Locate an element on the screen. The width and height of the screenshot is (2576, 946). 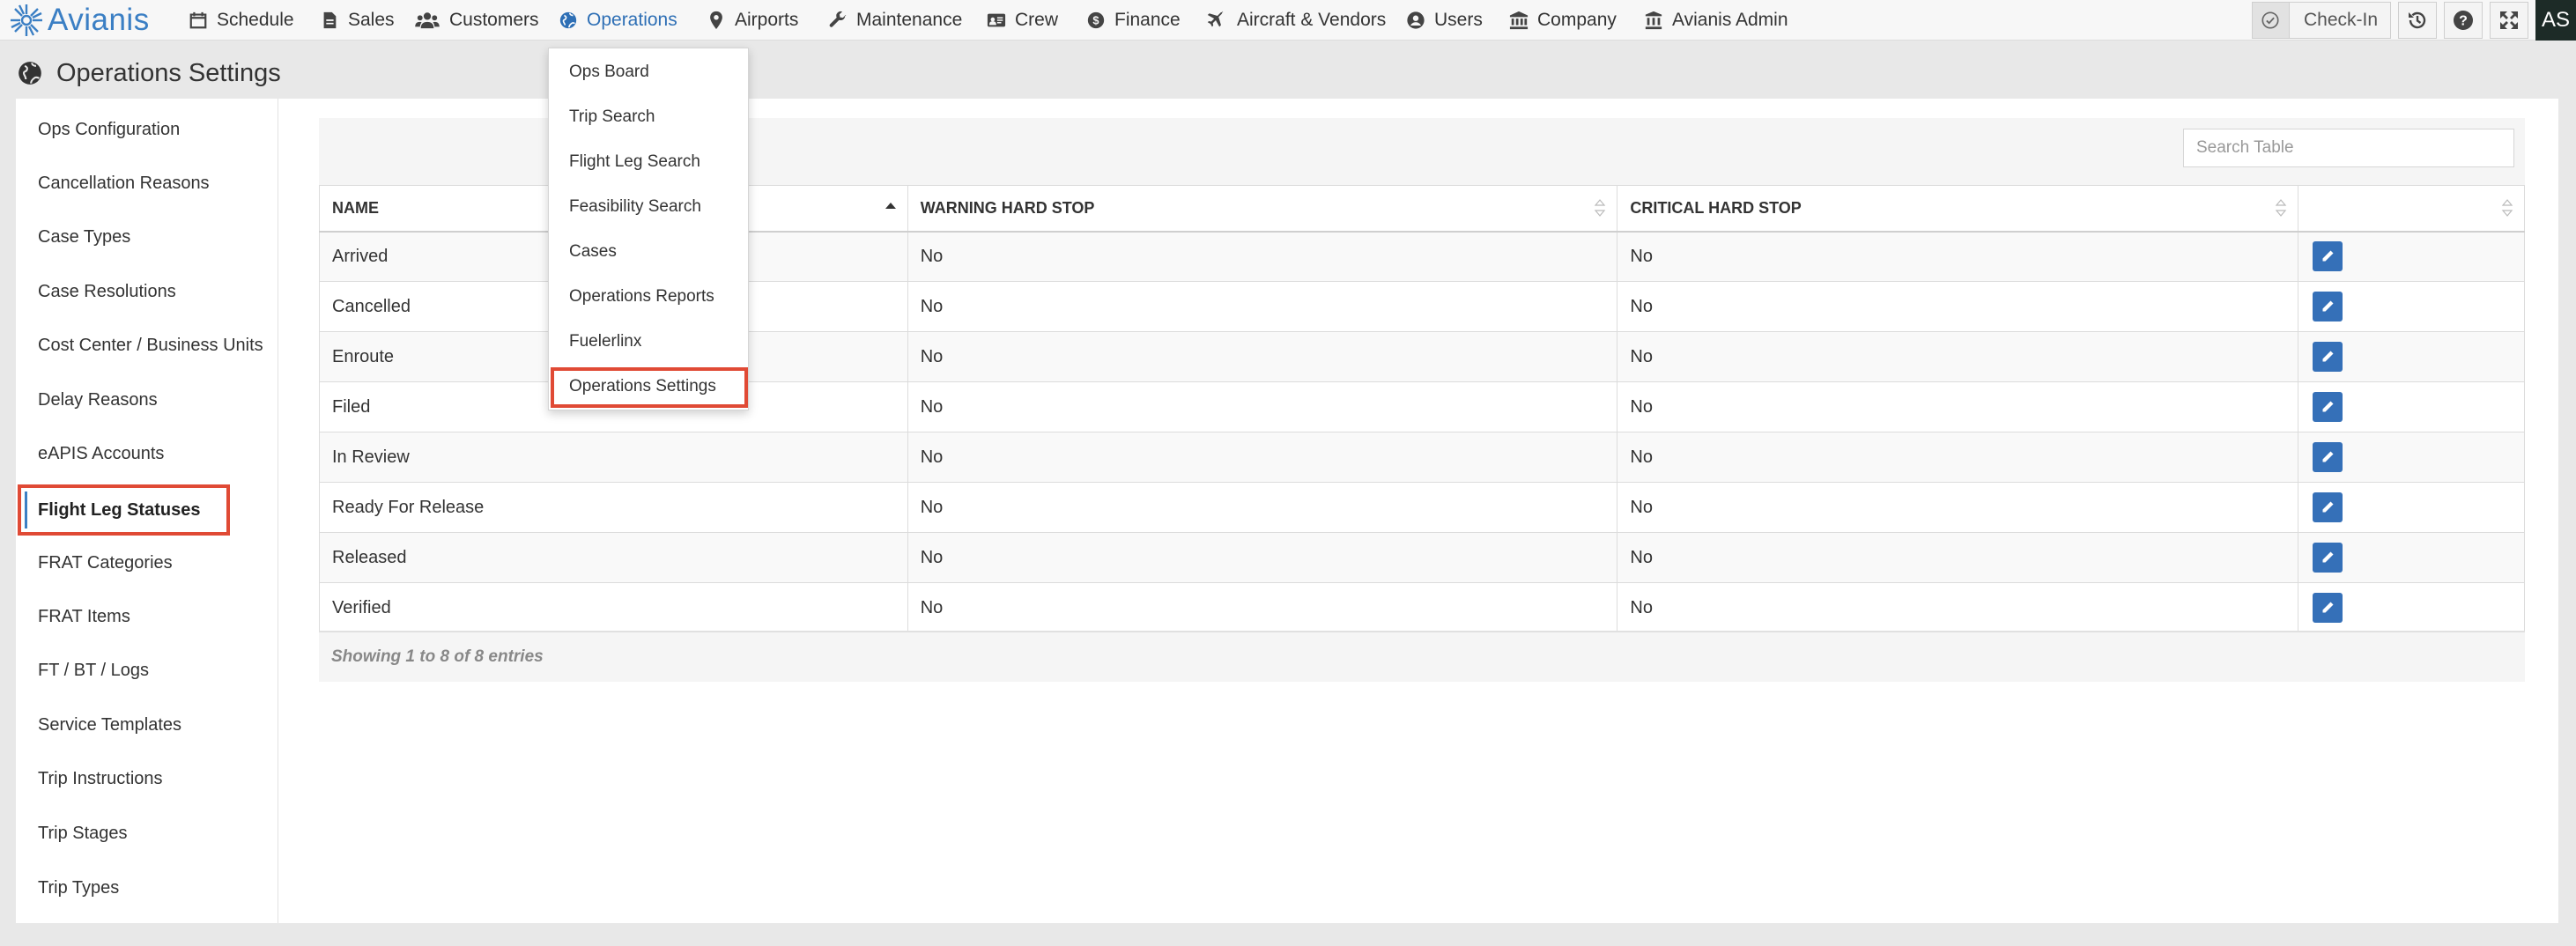
column-header-critical-hard-stop: CRITICAL HARD STOP is located at coordinates (1958, 209).